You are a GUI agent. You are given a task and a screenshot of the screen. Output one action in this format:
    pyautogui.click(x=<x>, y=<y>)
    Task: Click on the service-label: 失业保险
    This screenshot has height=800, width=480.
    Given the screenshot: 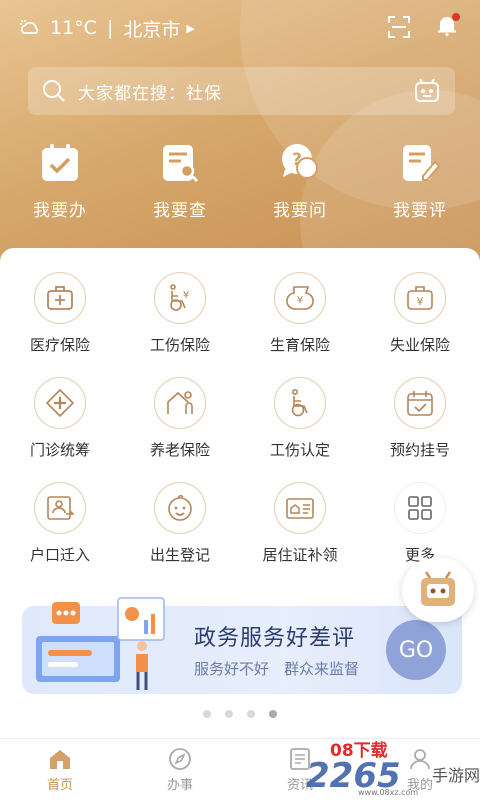 What is the action you would take?
    pyautogui.click(x=419, y=345)
    